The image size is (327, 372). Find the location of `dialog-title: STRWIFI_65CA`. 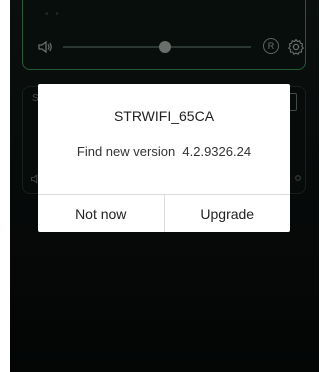

dialog-title: STRWIFI_65CA is located at coordinates (164, 116).